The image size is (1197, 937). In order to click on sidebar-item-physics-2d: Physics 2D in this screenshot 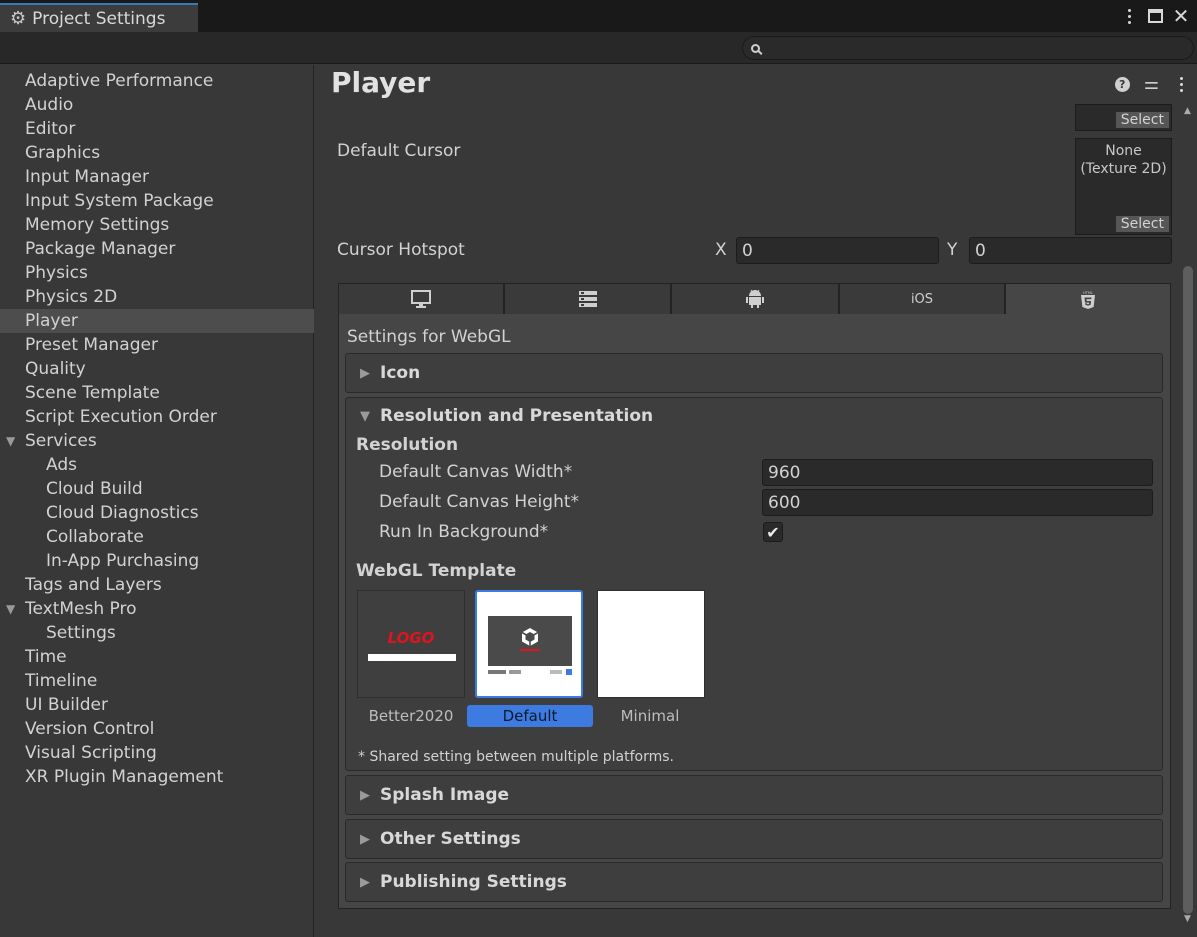, I will do `click(157, 297)`.